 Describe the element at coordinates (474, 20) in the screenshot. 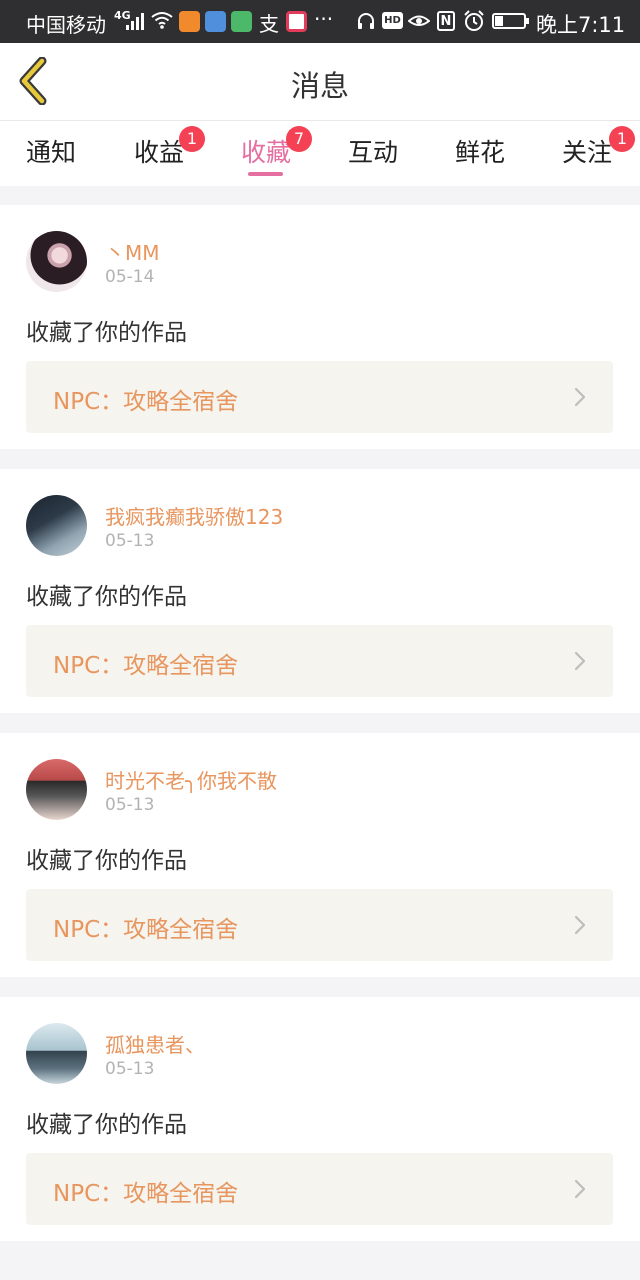

I see `alarm-icon` at that location.